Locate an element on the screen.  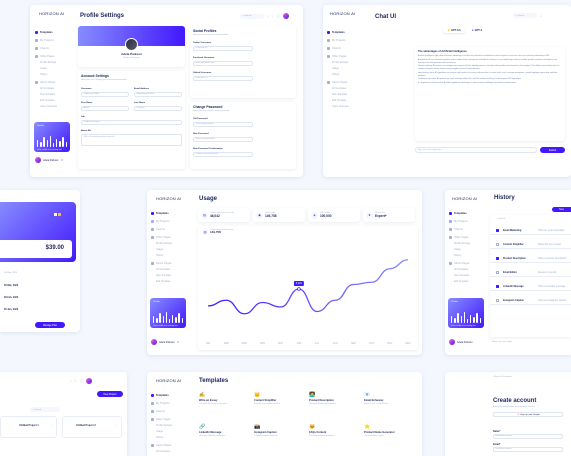
job-input: Product Designer is located at coordinates (131, 122).